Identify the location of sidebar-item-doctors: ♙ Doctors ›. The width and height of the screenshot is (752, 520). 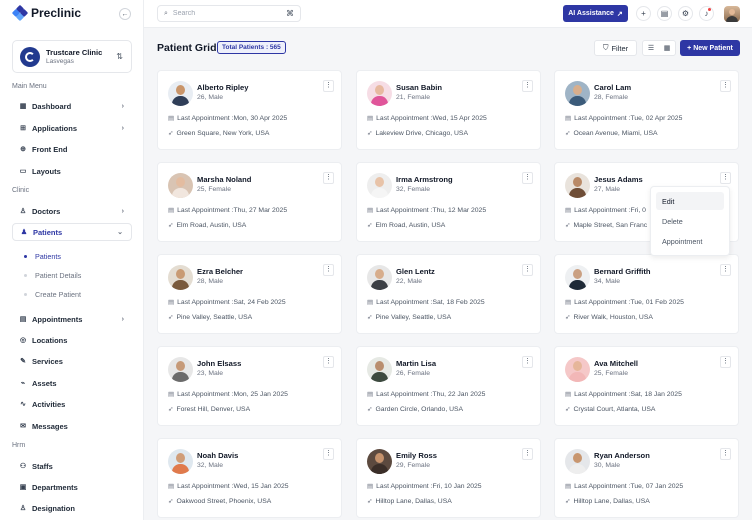
(72, 211).